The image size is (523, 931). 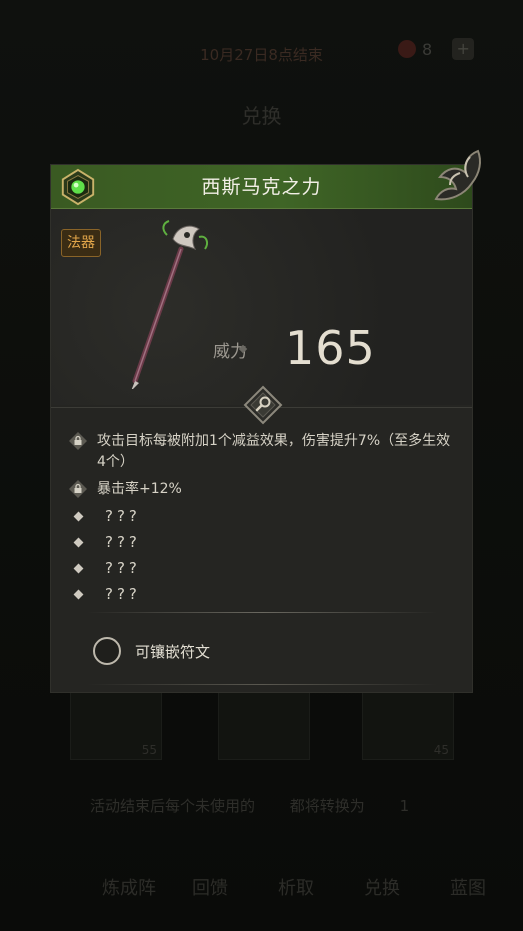 What do you see at coordinates (107, 651) in the screenshot?
I see `rune-checkbox` at bounding box center [107, 651].